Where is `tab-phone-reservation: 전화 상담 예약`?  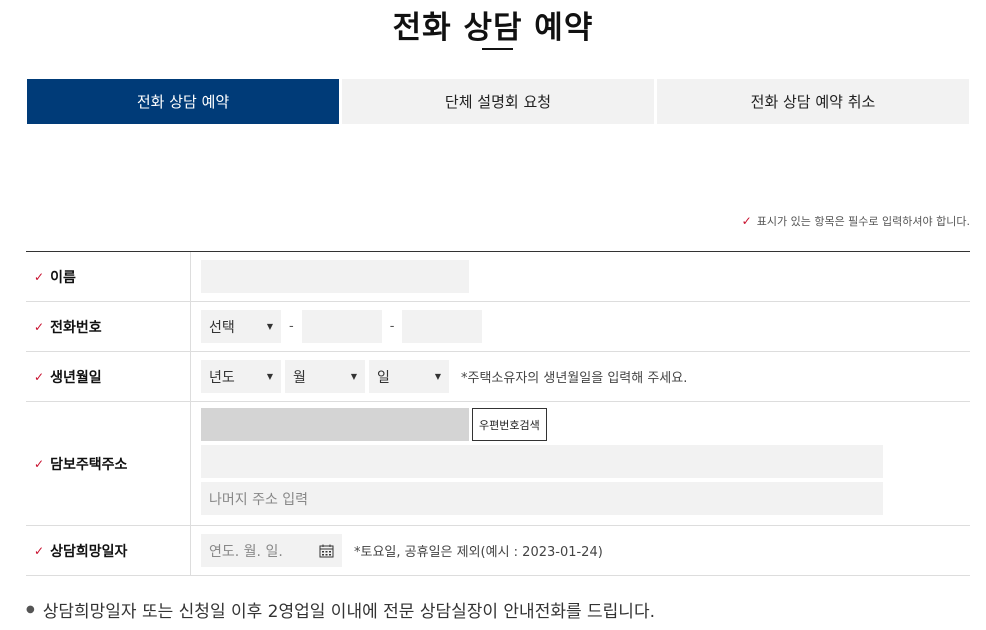
tab-phone-reservation: 전화 상담 예약 is located at coordinates (183, 101).